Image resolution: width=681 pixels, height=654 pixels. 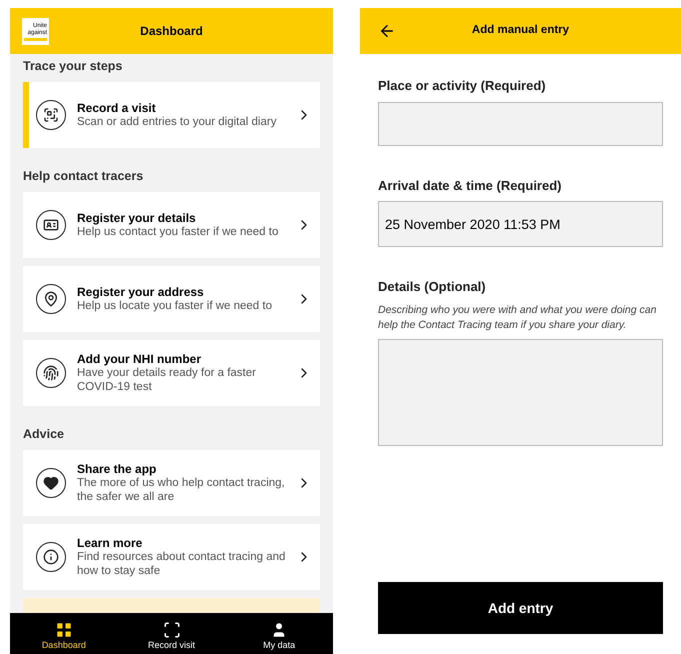 What do you see at coordinates (520, 224) in the screenshot?
I see `input-field: 25 November 2020 11:53 PM` at bounding box center [520, 224].